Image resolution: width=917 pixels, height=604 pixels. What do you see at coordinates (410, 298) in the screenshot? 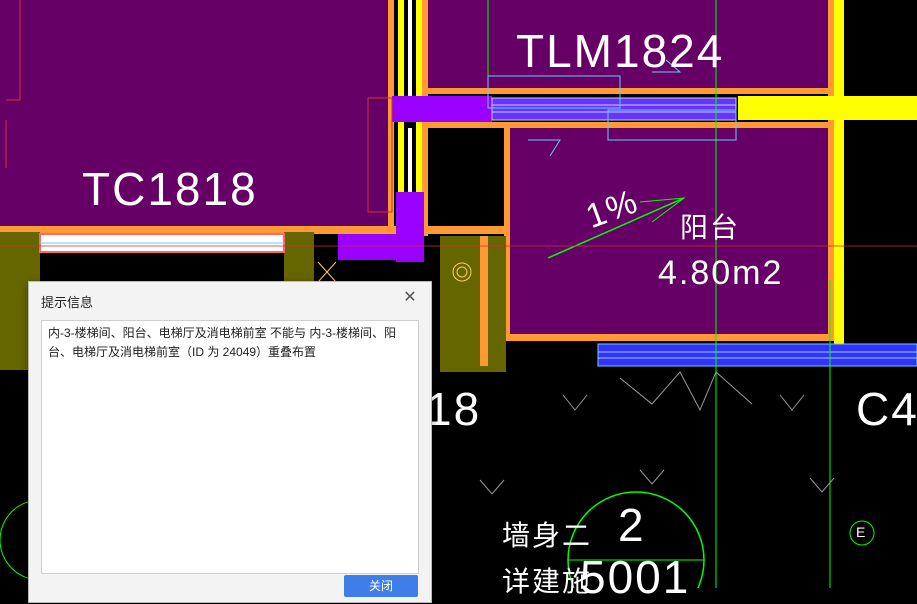
I see `close-icon: ✕` at bounding box center [410, 298].